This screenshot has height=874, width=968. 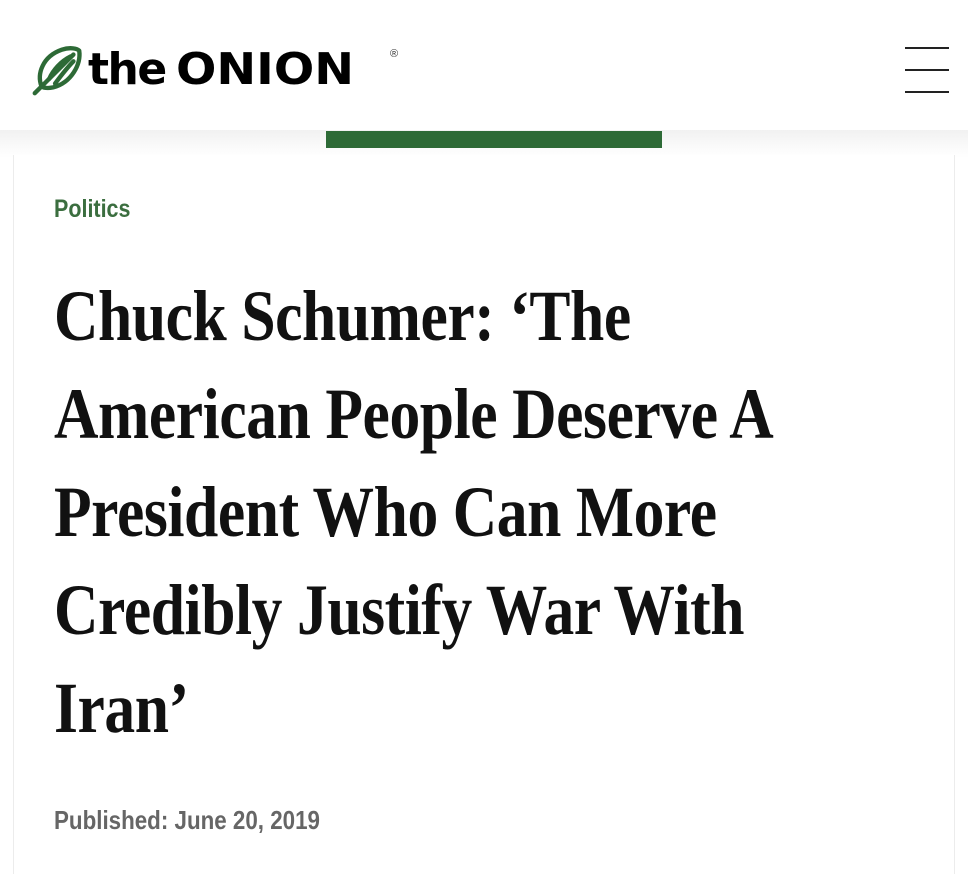 What do you see at coordinates (111, 820) in the screenshot?
I see `published-label: Published:` at bounding box center [111, 820].